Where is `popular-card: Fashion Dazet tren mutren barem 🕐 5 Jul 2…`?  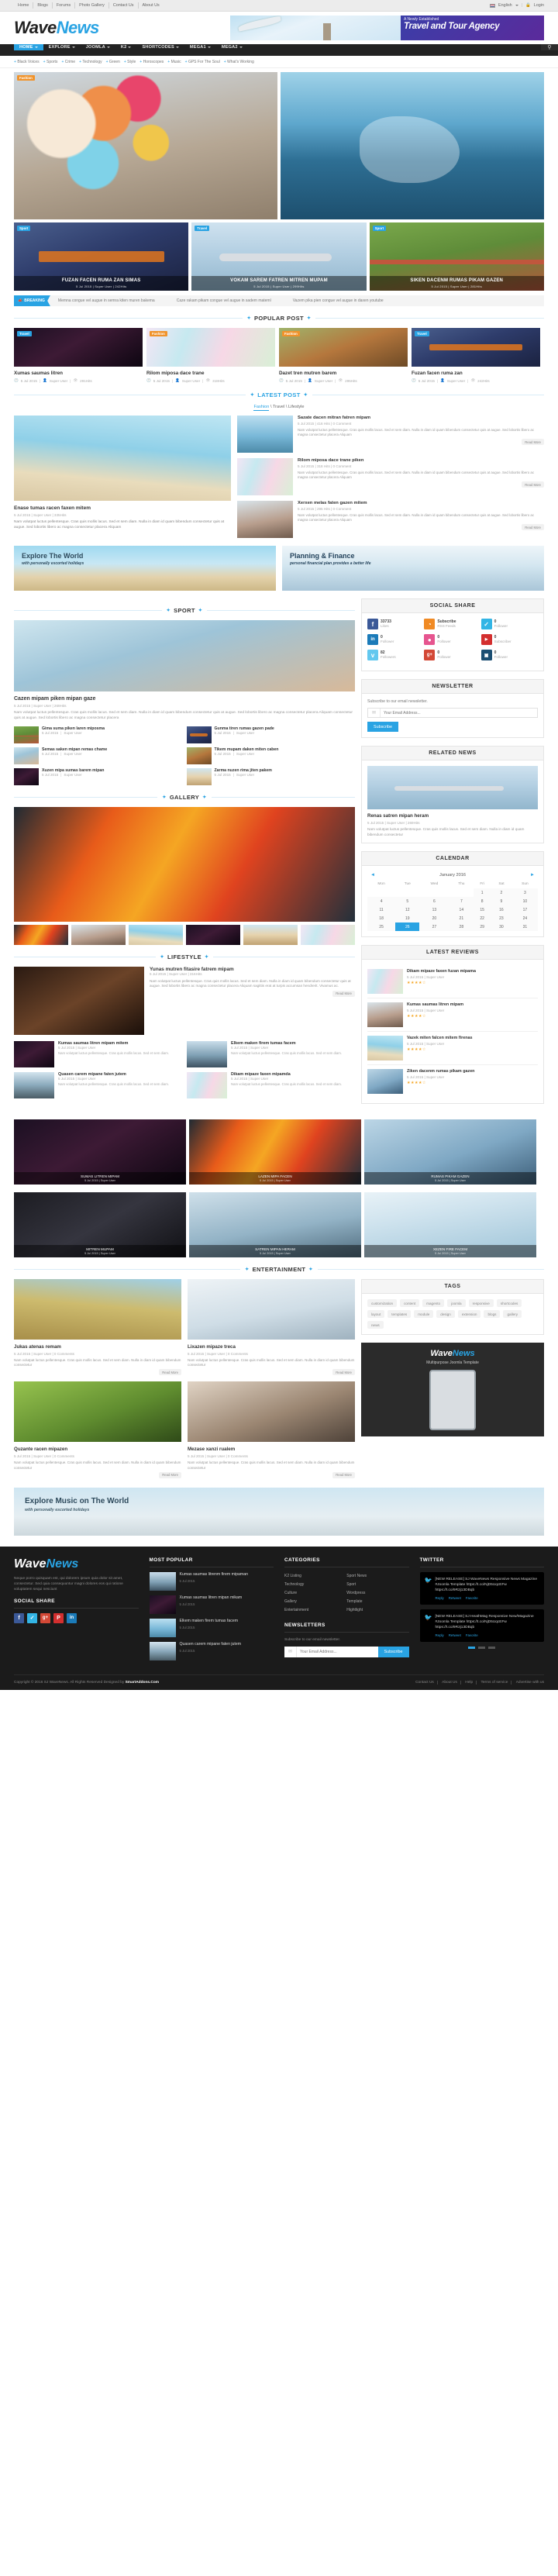 popular-card: Fashion Dazet tren mutren barem 🕐 5 Jul 2… is located at coordinates (343, 355).